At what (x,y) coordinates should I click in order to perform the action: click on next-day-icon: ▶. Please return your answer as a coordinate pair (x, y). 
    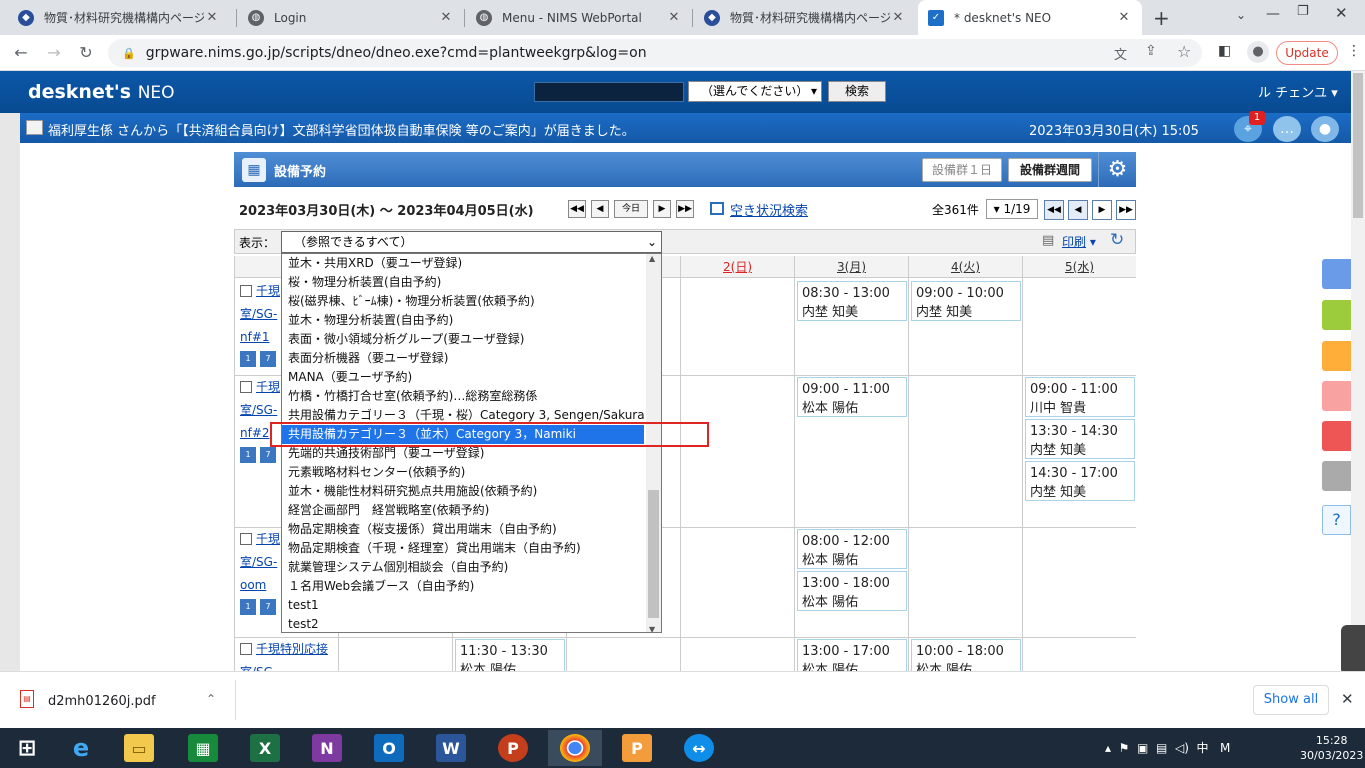
    Looking at the image, I should click on (662, 209).